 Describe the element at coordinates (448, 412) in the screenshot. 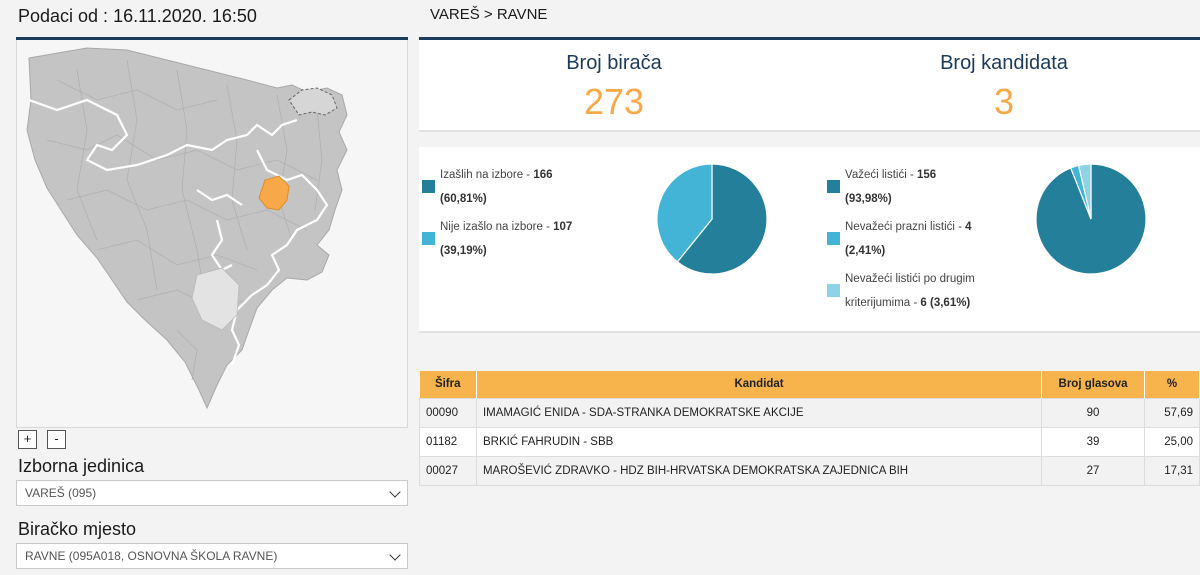

I see `cell-code: 00090` at that location.